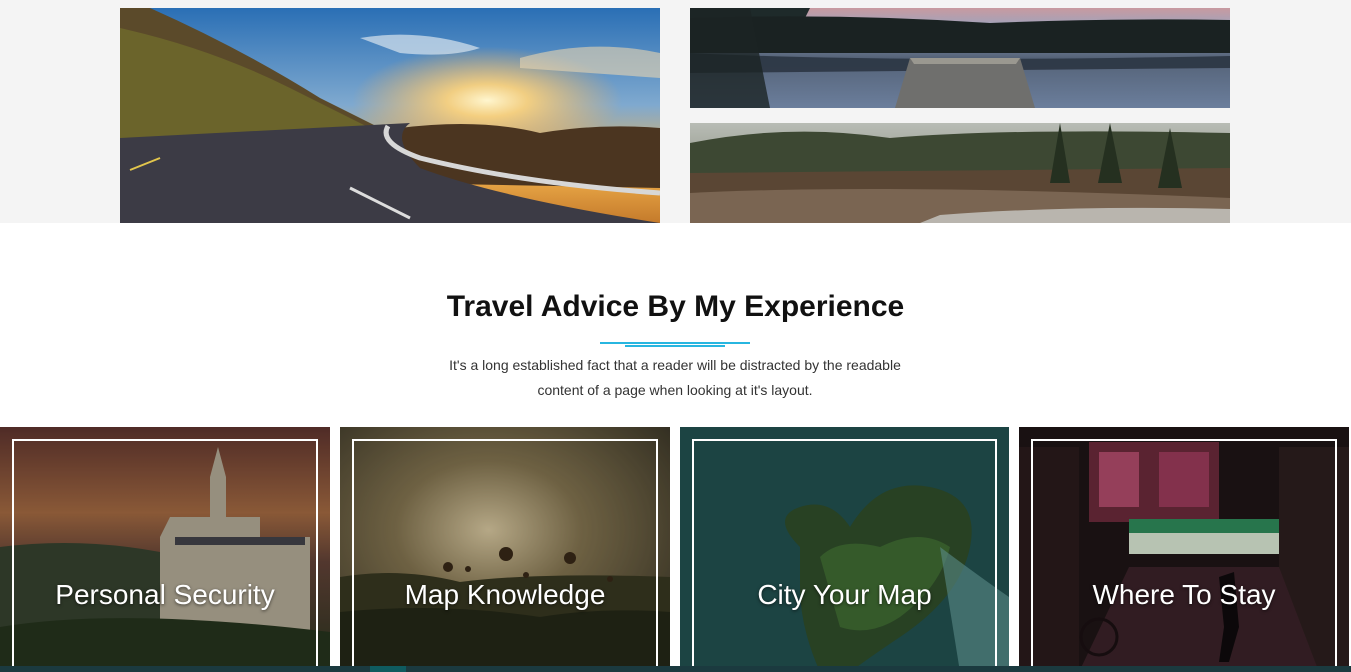 The image size is (1351, 672). What do you see at coordinates (505, 594) in the screenshot?
I see `card-title: Map Knowledge` at bounding box center [505, 594].